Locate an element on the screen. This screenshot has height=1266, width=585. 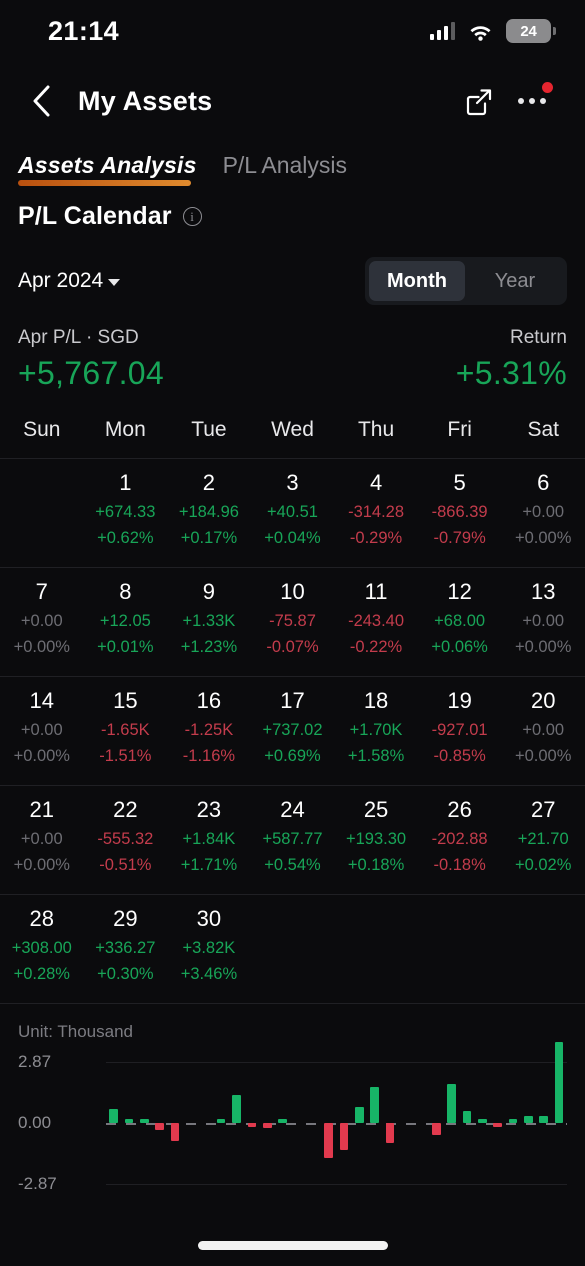
calendar-day-pl: +1.70K is located at coordinates (376, 730).